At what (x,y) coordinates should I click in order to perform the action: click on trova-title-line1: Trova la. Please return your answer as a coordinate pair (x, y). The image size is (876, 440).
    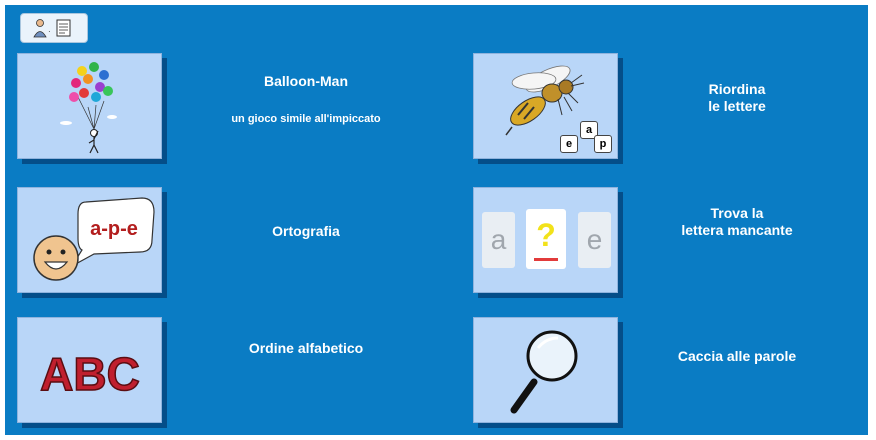
    Looking at the image, I should click on (737, 213).